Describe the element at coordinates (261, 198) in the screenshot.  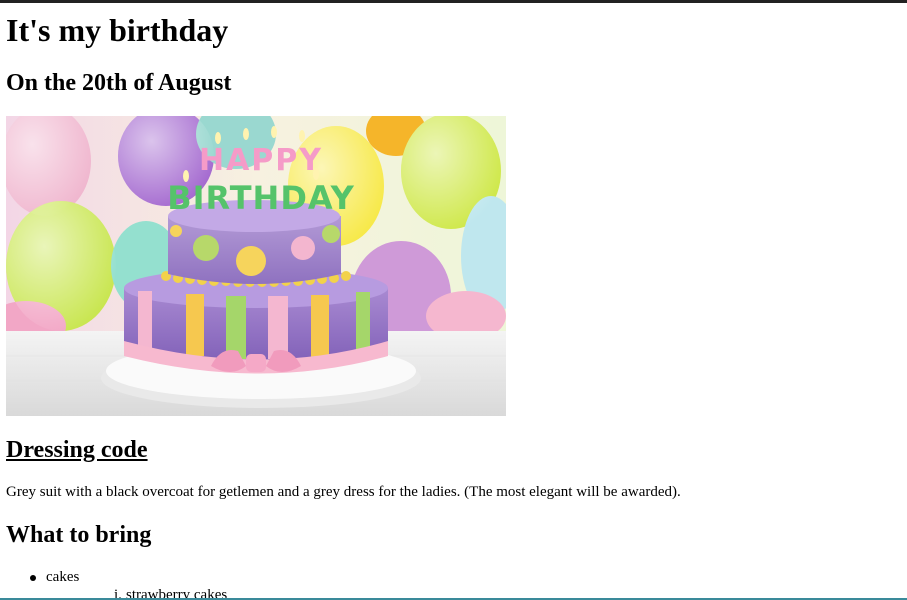
I see `candle-text-bottom: BIRTHDAY` at that location.